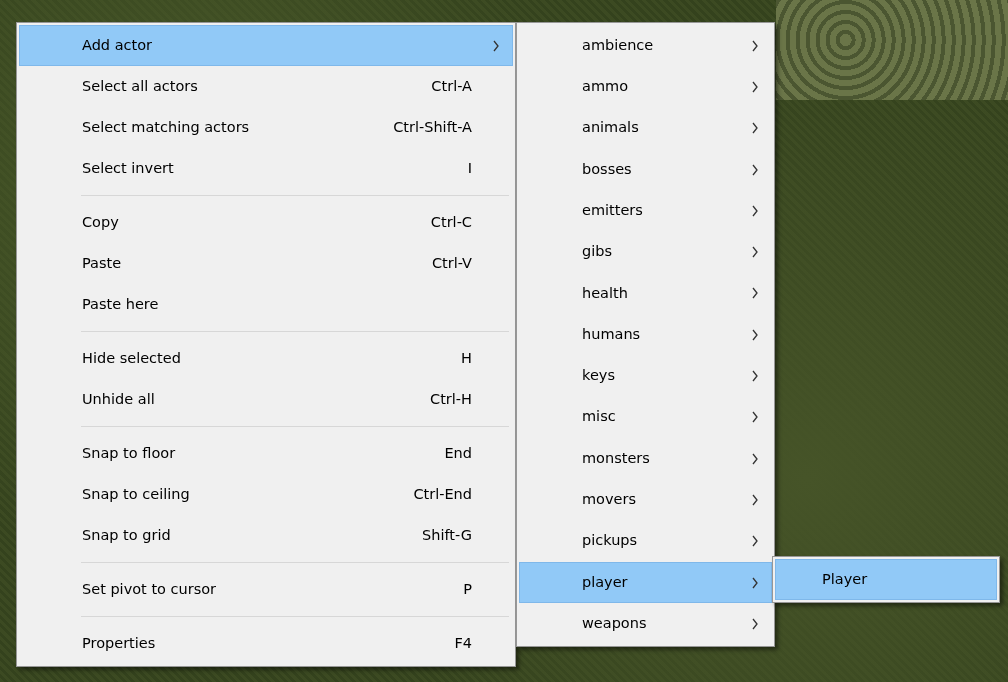 This screenshot has height=682, width=1008. What do you see at coordinates (132, 358) in the screenshot?
I see `menu-item-label: Hide selected` at bounding box center [132, 358].